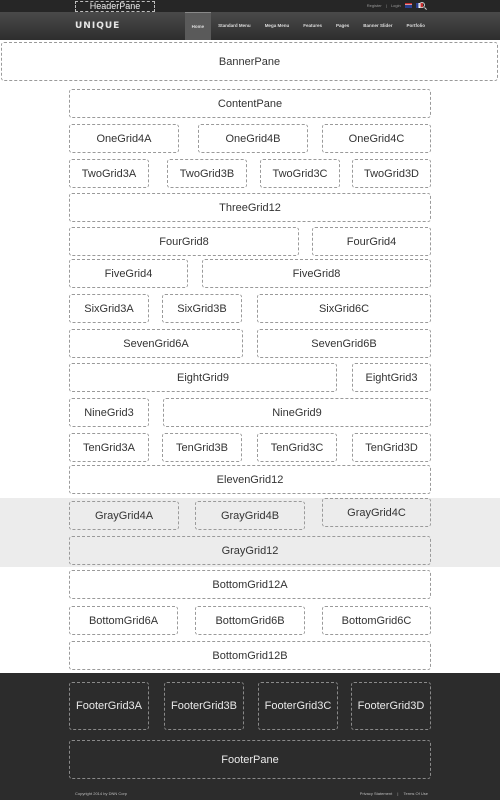 The width and height of the screenshot is (500, 800). I want to click on six-grid-3a-pane: SixGrid3A, so click(109, 308).